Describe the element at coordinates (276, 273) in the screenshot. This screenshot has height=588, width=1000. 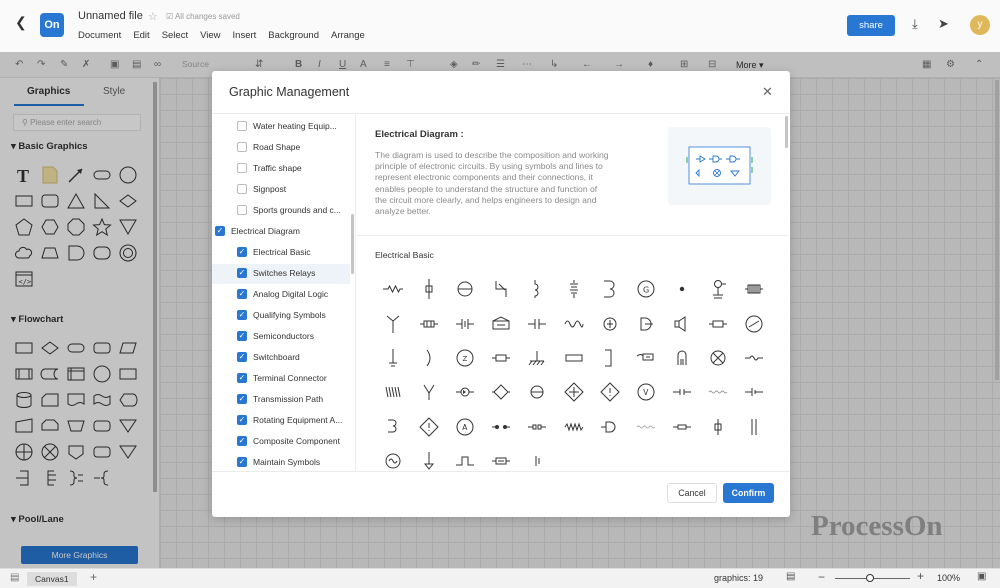
I see `category-item: ✓ Switches Relays` at that location.